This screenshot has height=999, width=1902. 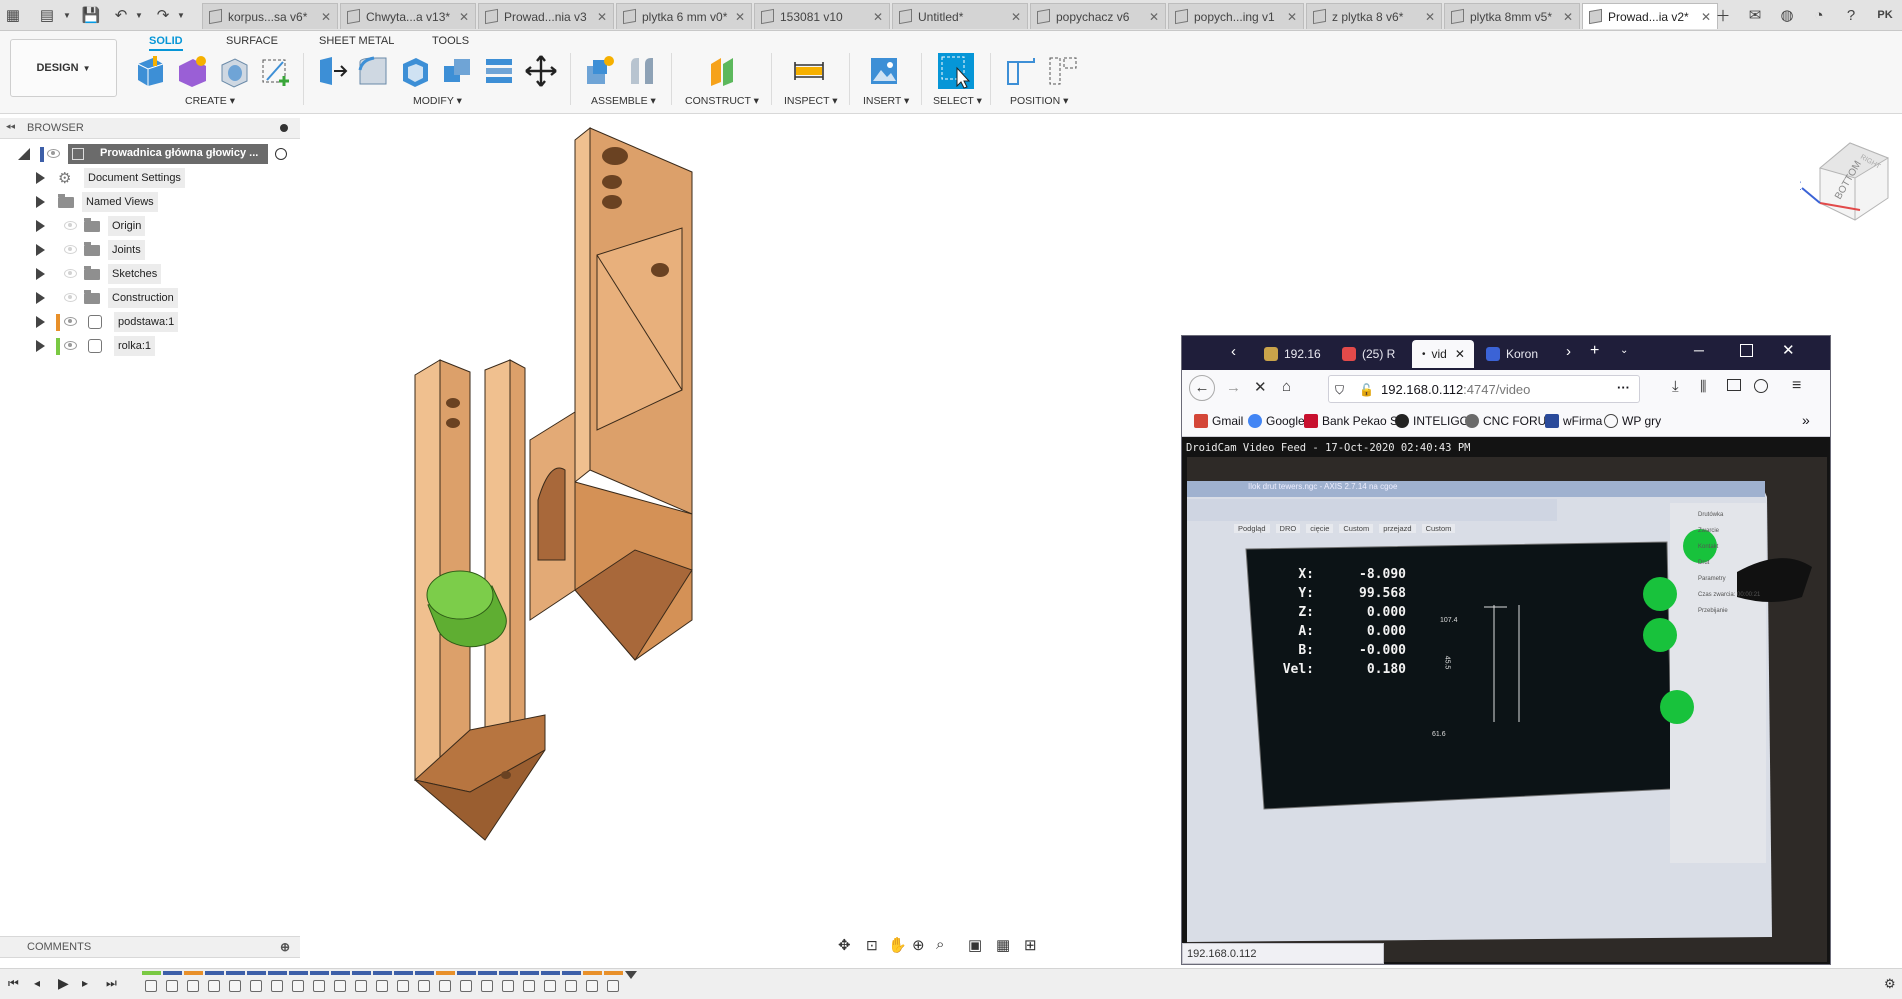 What do you see at coordinates (1890, 984) in the screenshot?
I see `timeline-settings-icon: ⚙` at bounding box center [1890, 984].